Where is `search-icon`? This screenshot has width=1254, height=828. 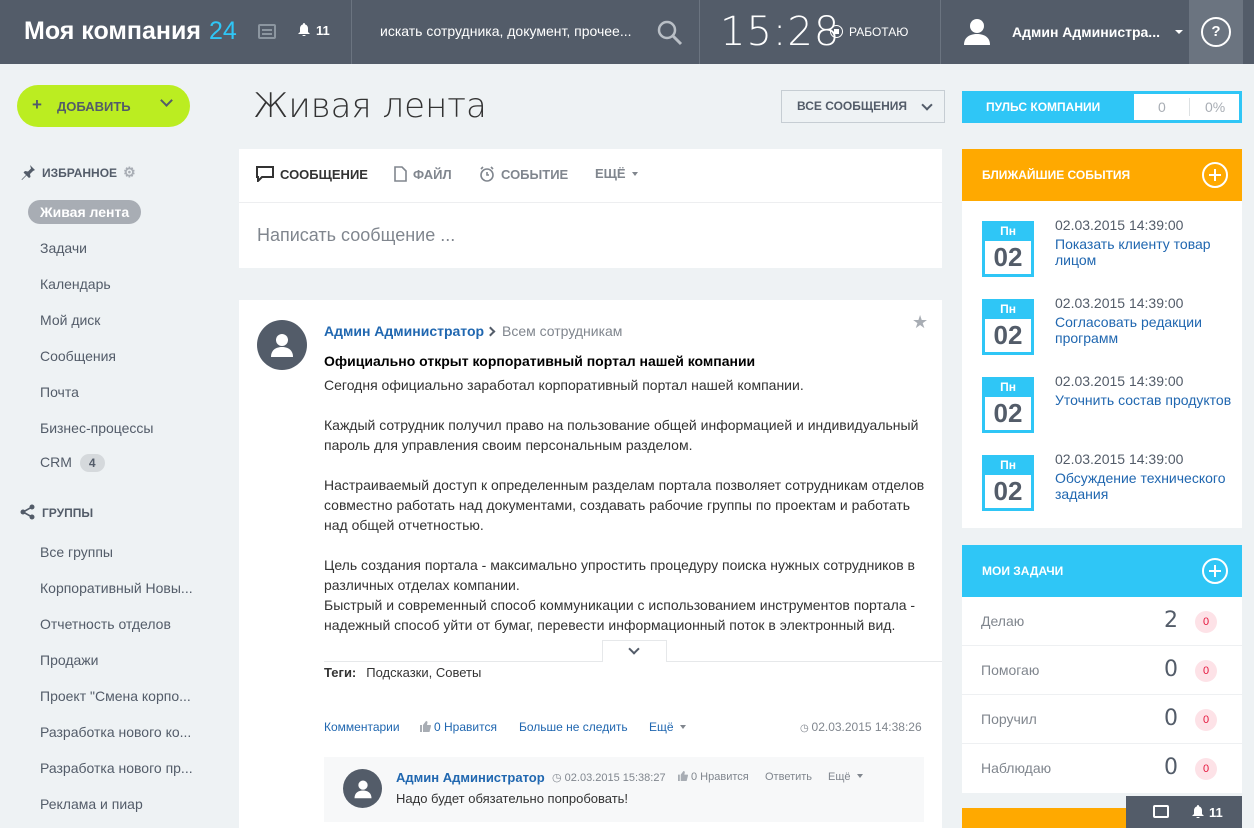 search-icon is located at coordinates (670, 33).